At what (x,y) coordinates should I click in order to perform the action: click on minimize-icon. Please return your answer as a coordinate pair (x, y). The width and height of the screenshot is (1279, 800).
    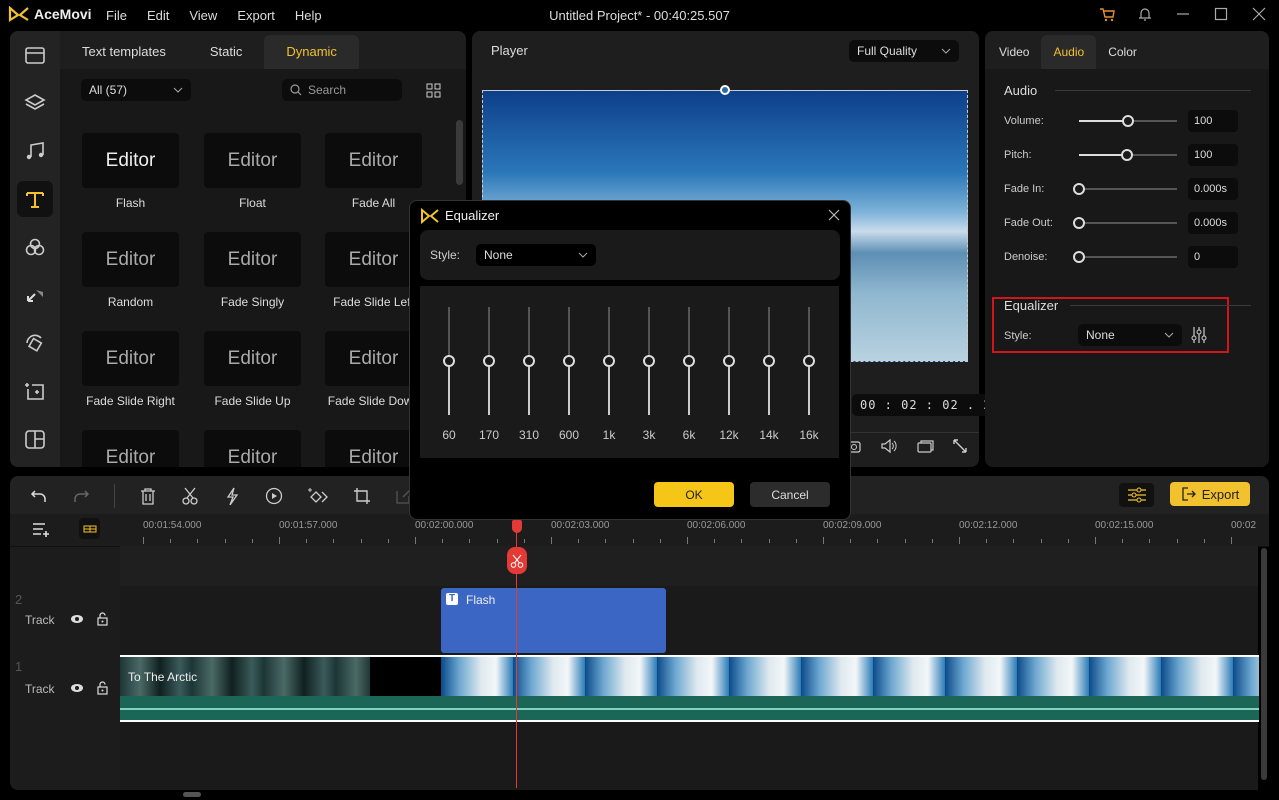
    Looking at the image, I should click on (1183, 14).